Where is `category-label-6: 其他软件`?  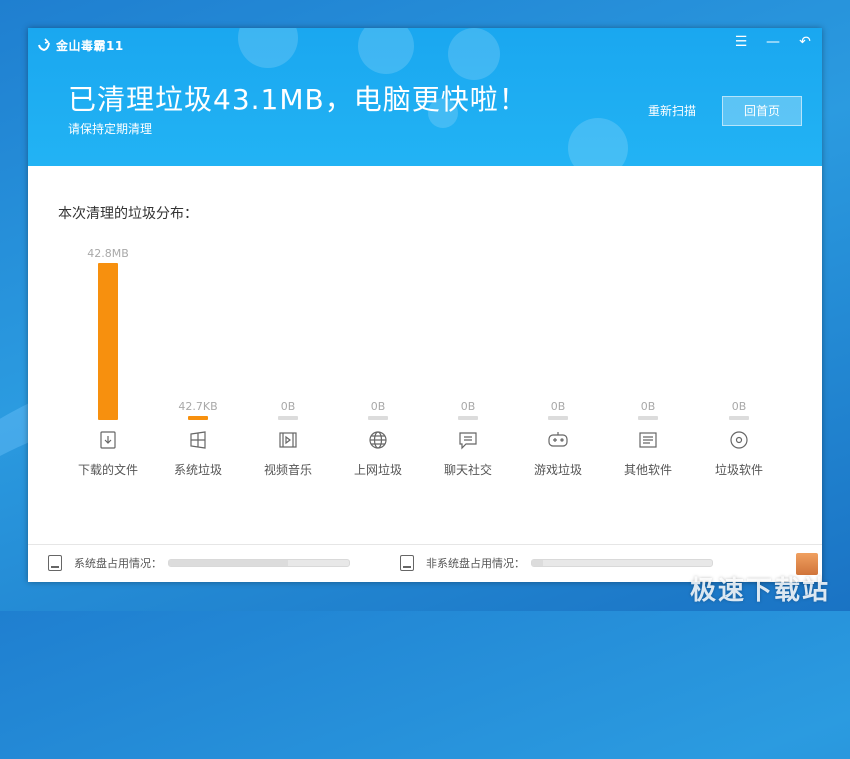 category-label-6: 其他软件 is located at coordinates (648, 470).